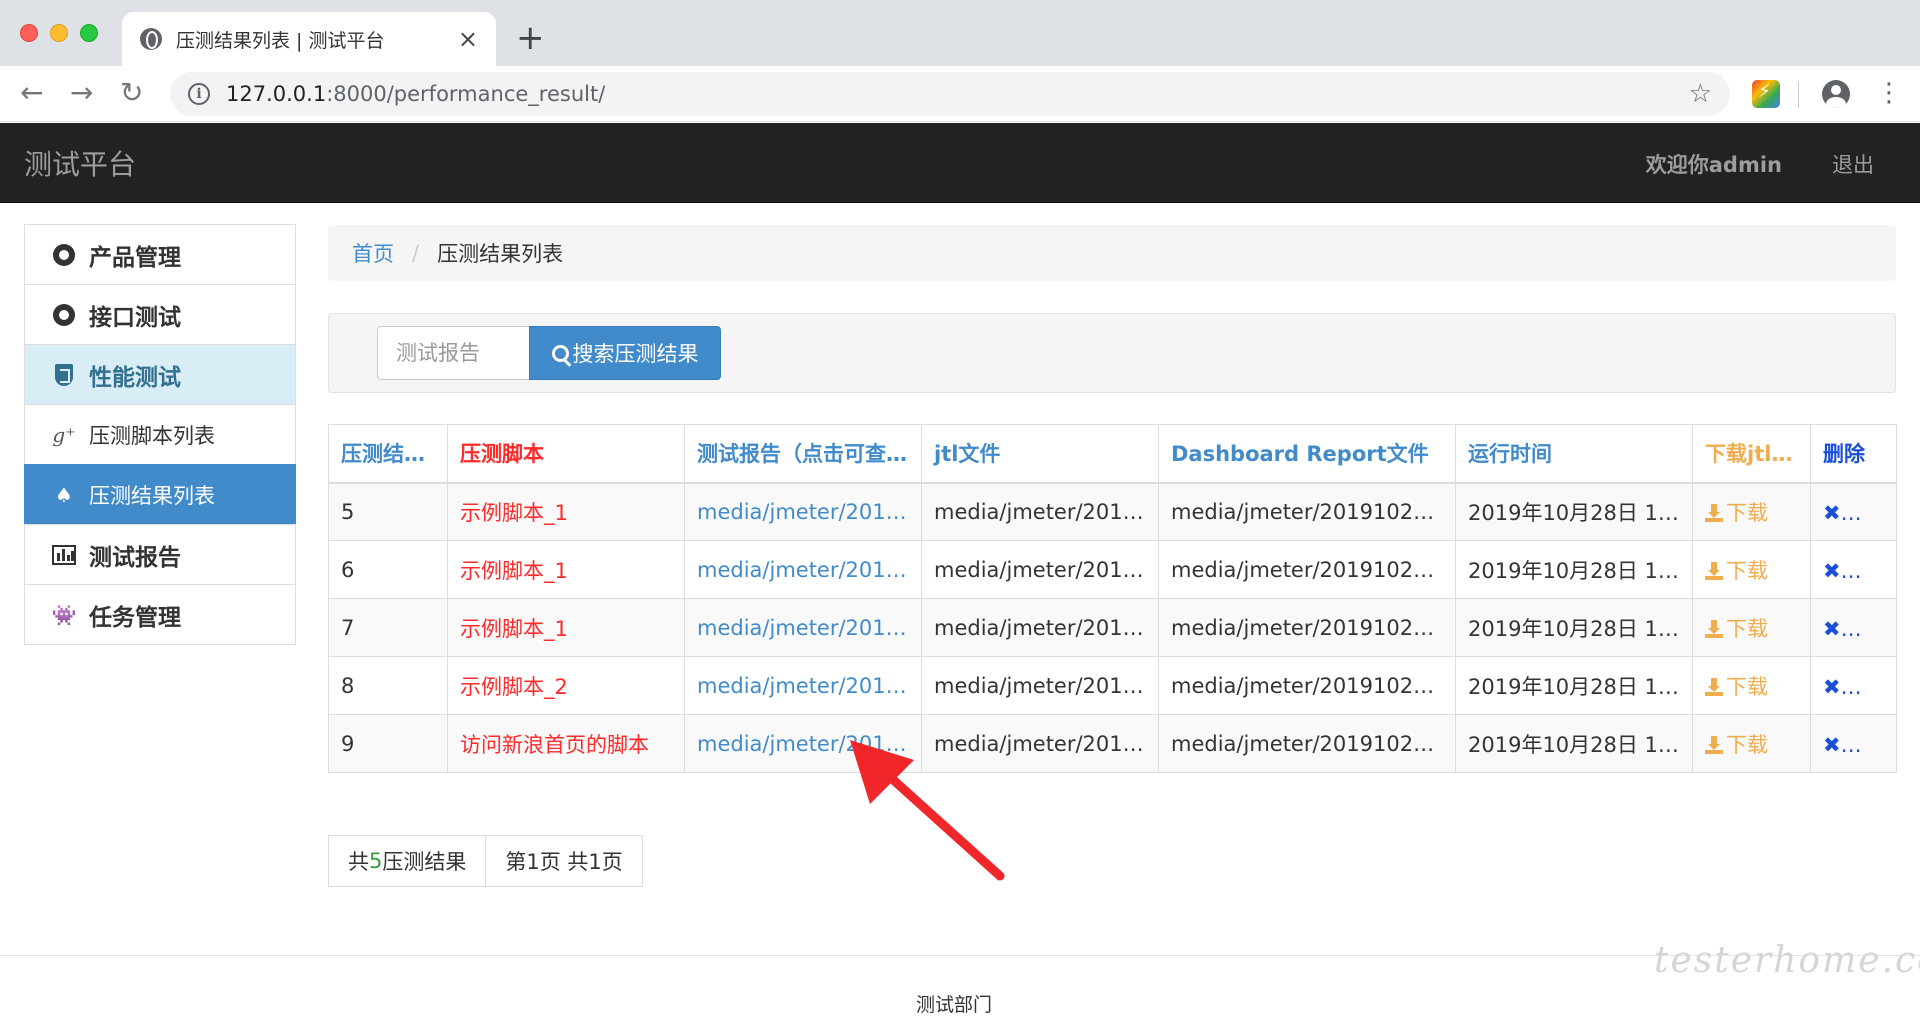 The width and height of the screenshot is (1920, 1017). Describe the element at coordinates (566, 685) in the screenshot. I see `cell-script: 示例脚本_2` at that location.